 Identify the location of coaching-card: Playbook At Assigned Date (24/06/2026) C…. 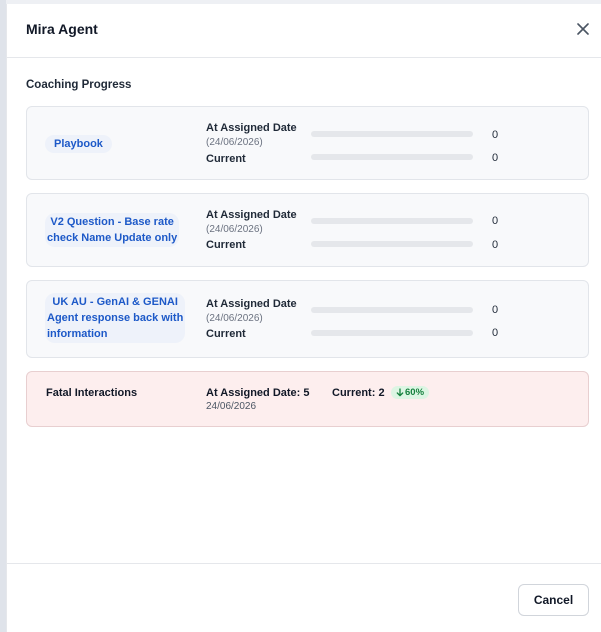
(307, 143).